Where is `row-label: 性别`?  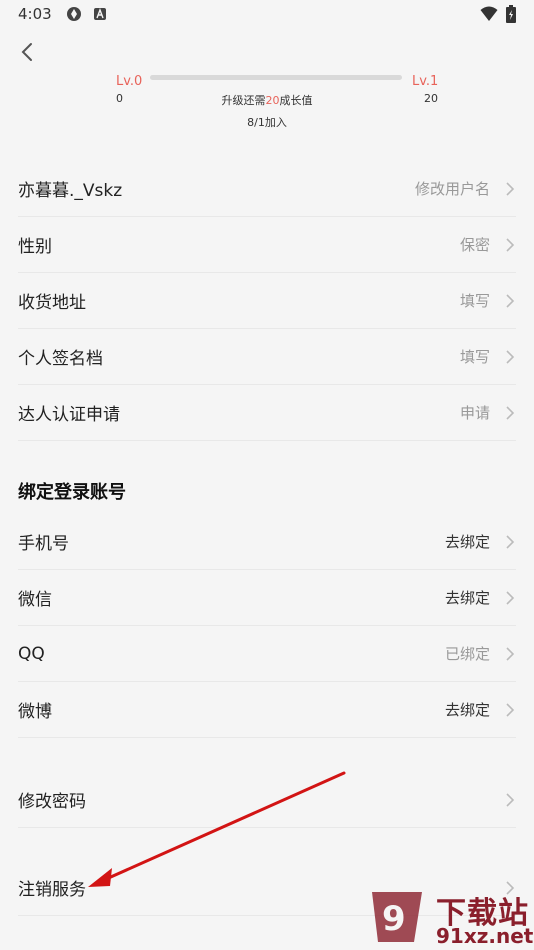 row-label: 性别 is located at coordinates (35, 247).